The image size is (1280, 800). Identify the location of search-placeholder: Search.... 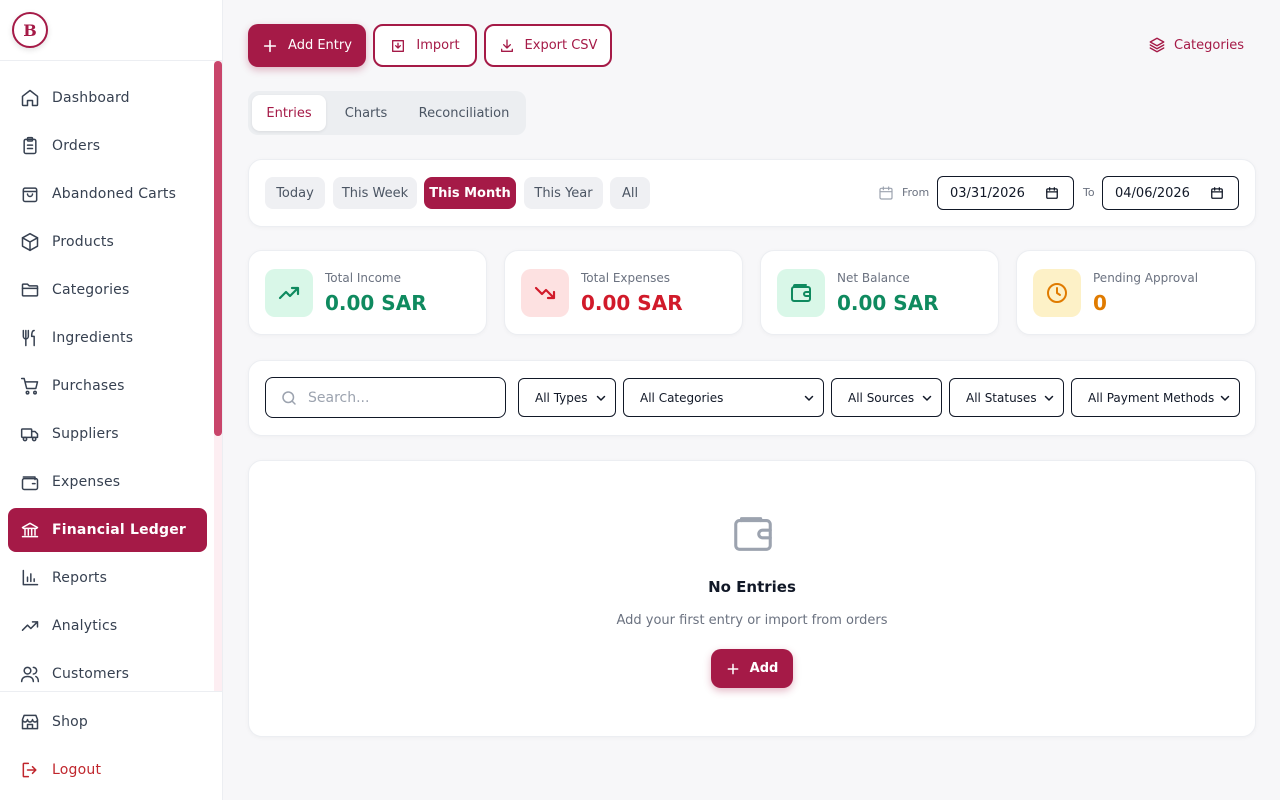
(339, 397).